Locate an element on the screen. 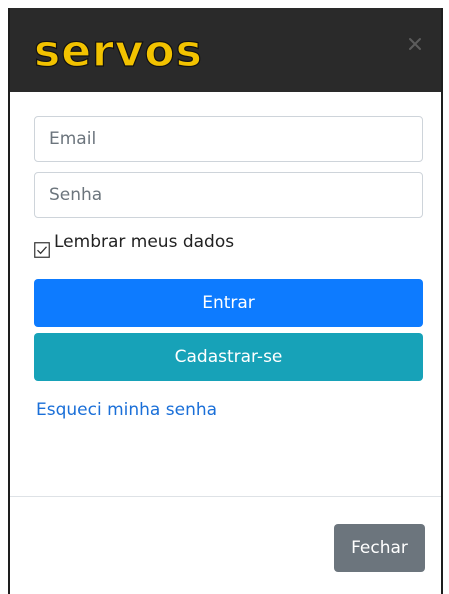 The width and height of the screenshot is (449, 594). login-button: Entrar is located at coordinates (228, 303).